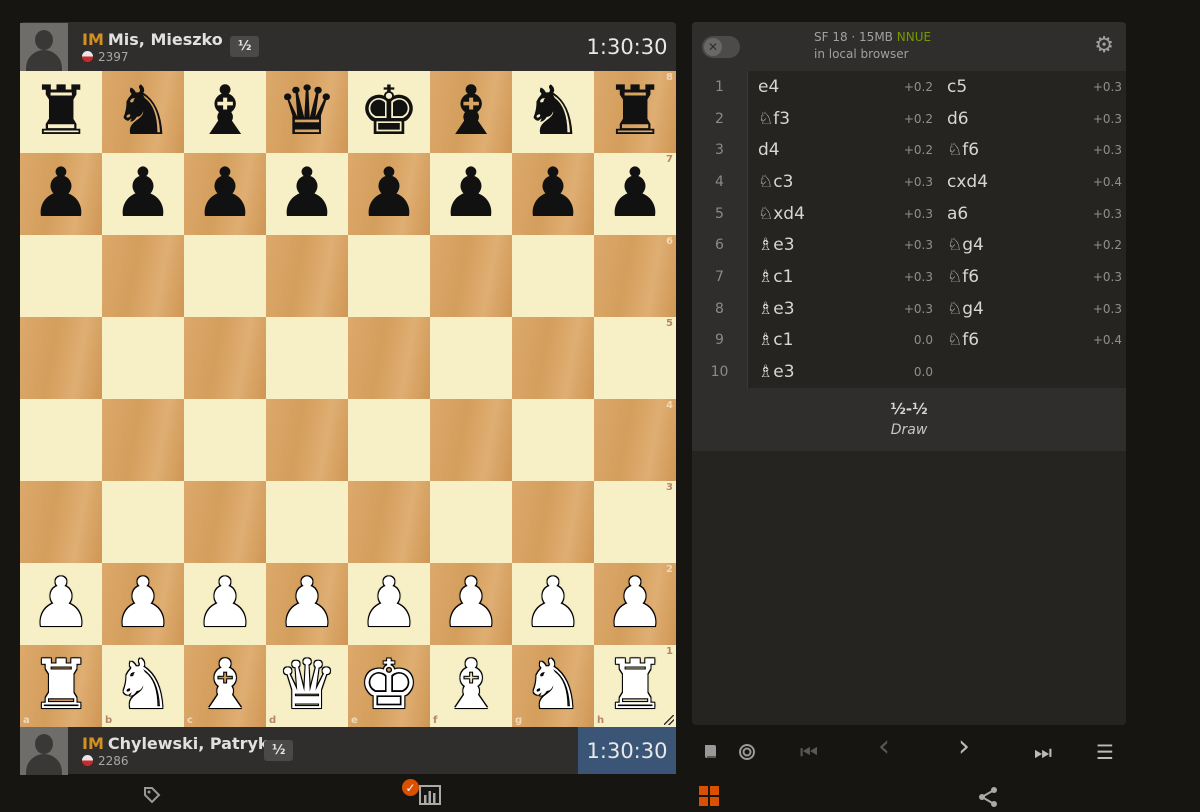 The height and width of the screenshot is (812, 1200). I want to click on white-king-icon: ♚, so click(389, 686).